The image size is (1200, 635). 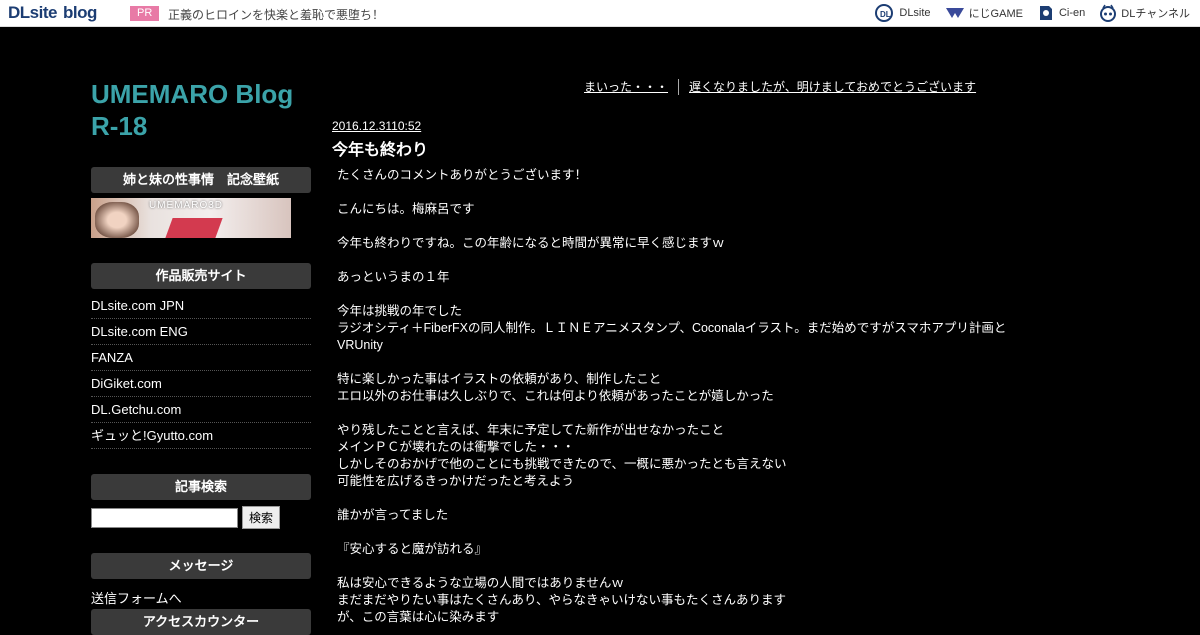 I want to click on search-form: 検索, so click(x=201, y=517).